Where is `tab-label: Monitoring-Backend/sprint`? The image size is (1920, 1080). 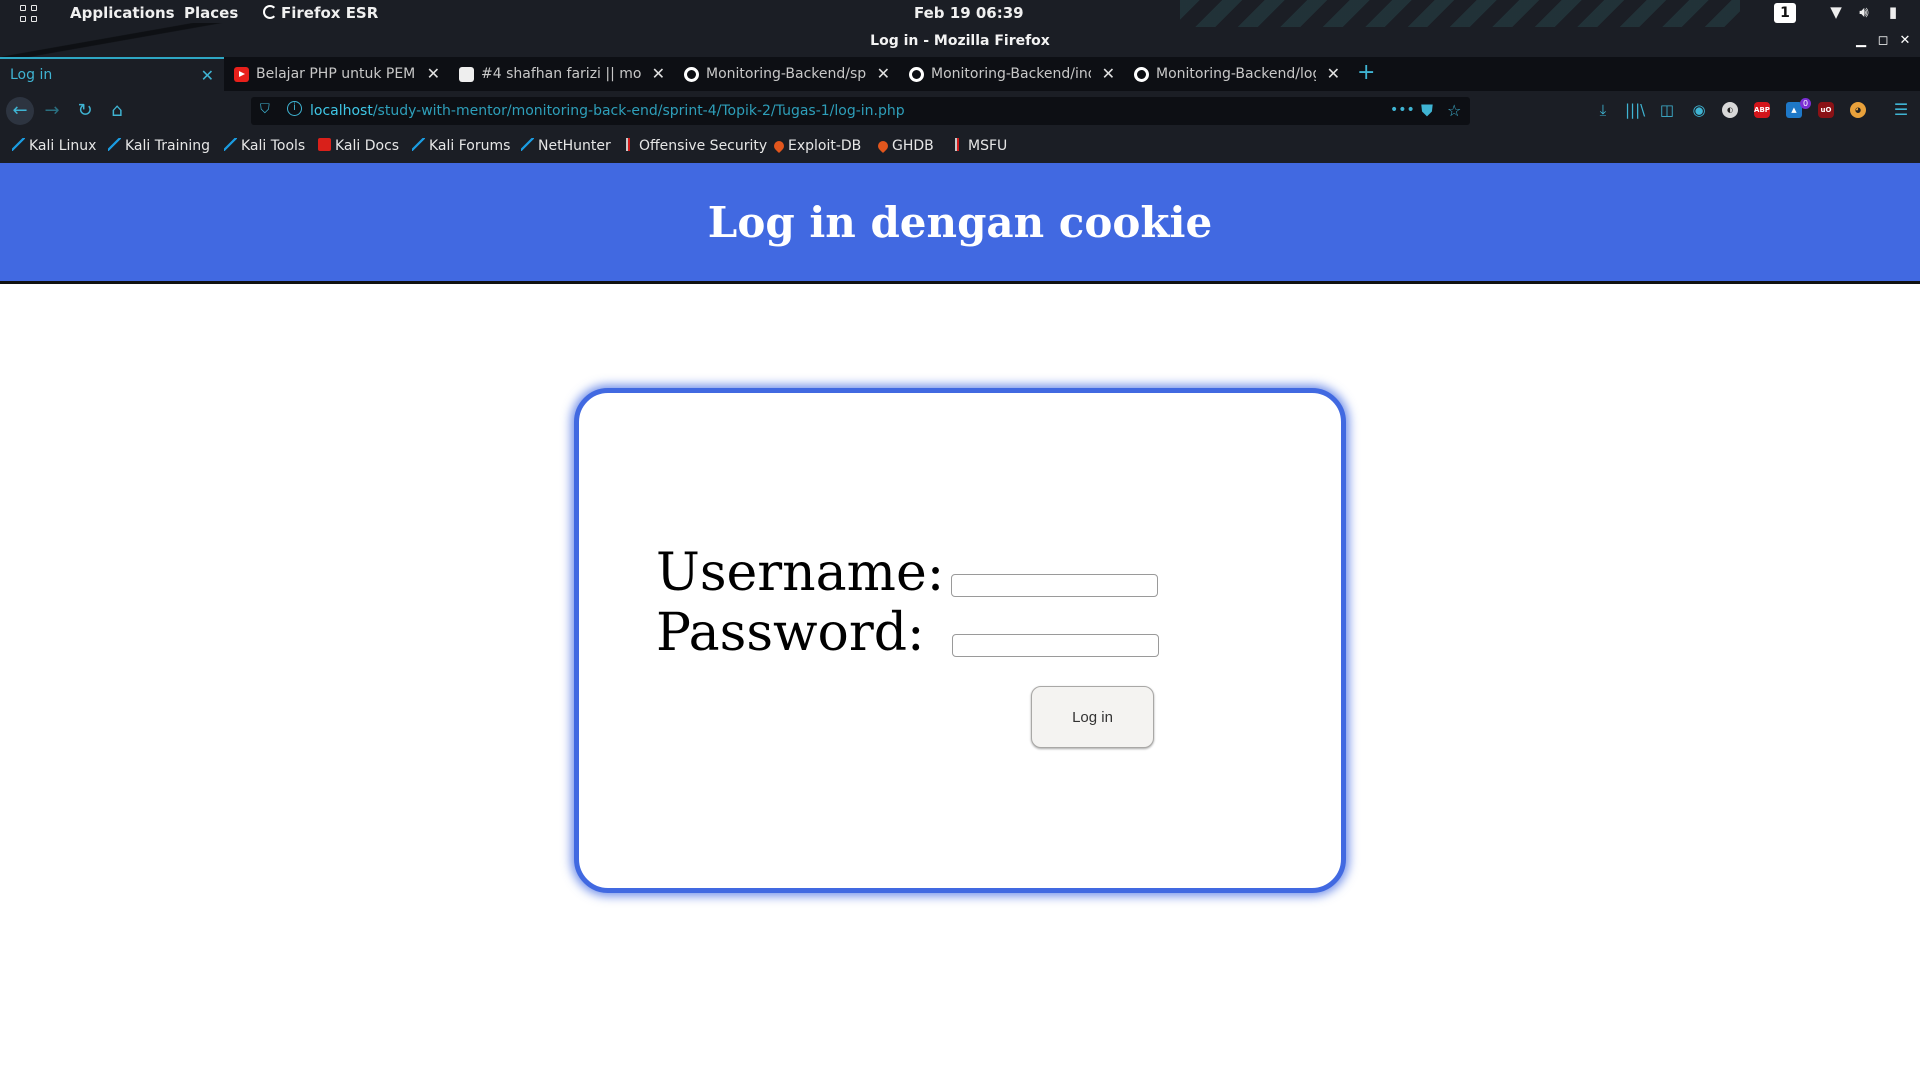 tab-label: Monitoring-Backend/sprint is located at coordinates (786, 74).